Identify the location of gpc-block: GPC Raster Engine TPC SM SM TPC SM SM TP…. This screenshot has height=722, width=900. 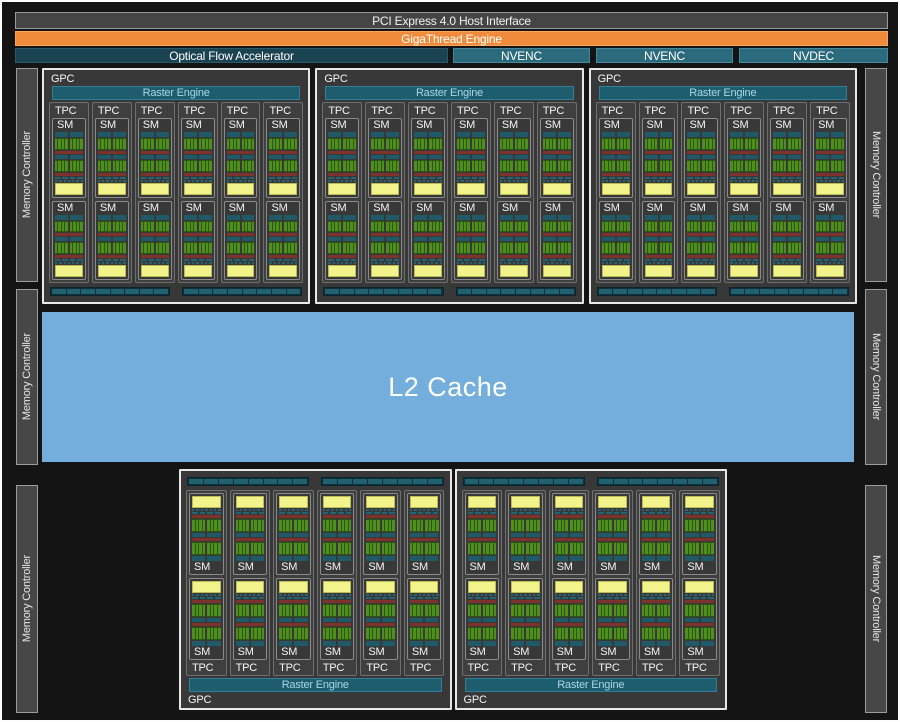
(590, 589).